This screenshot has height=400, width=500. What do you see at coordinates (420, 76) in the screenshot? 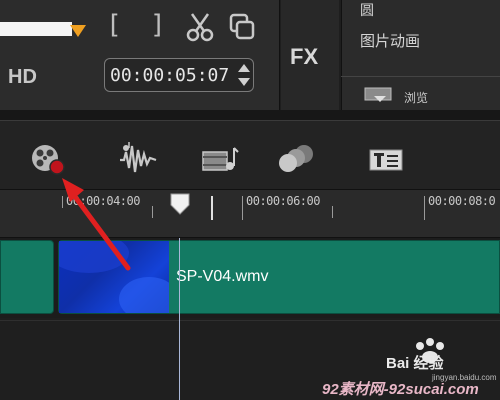
I see `divider` at bounding box center [420, 76].